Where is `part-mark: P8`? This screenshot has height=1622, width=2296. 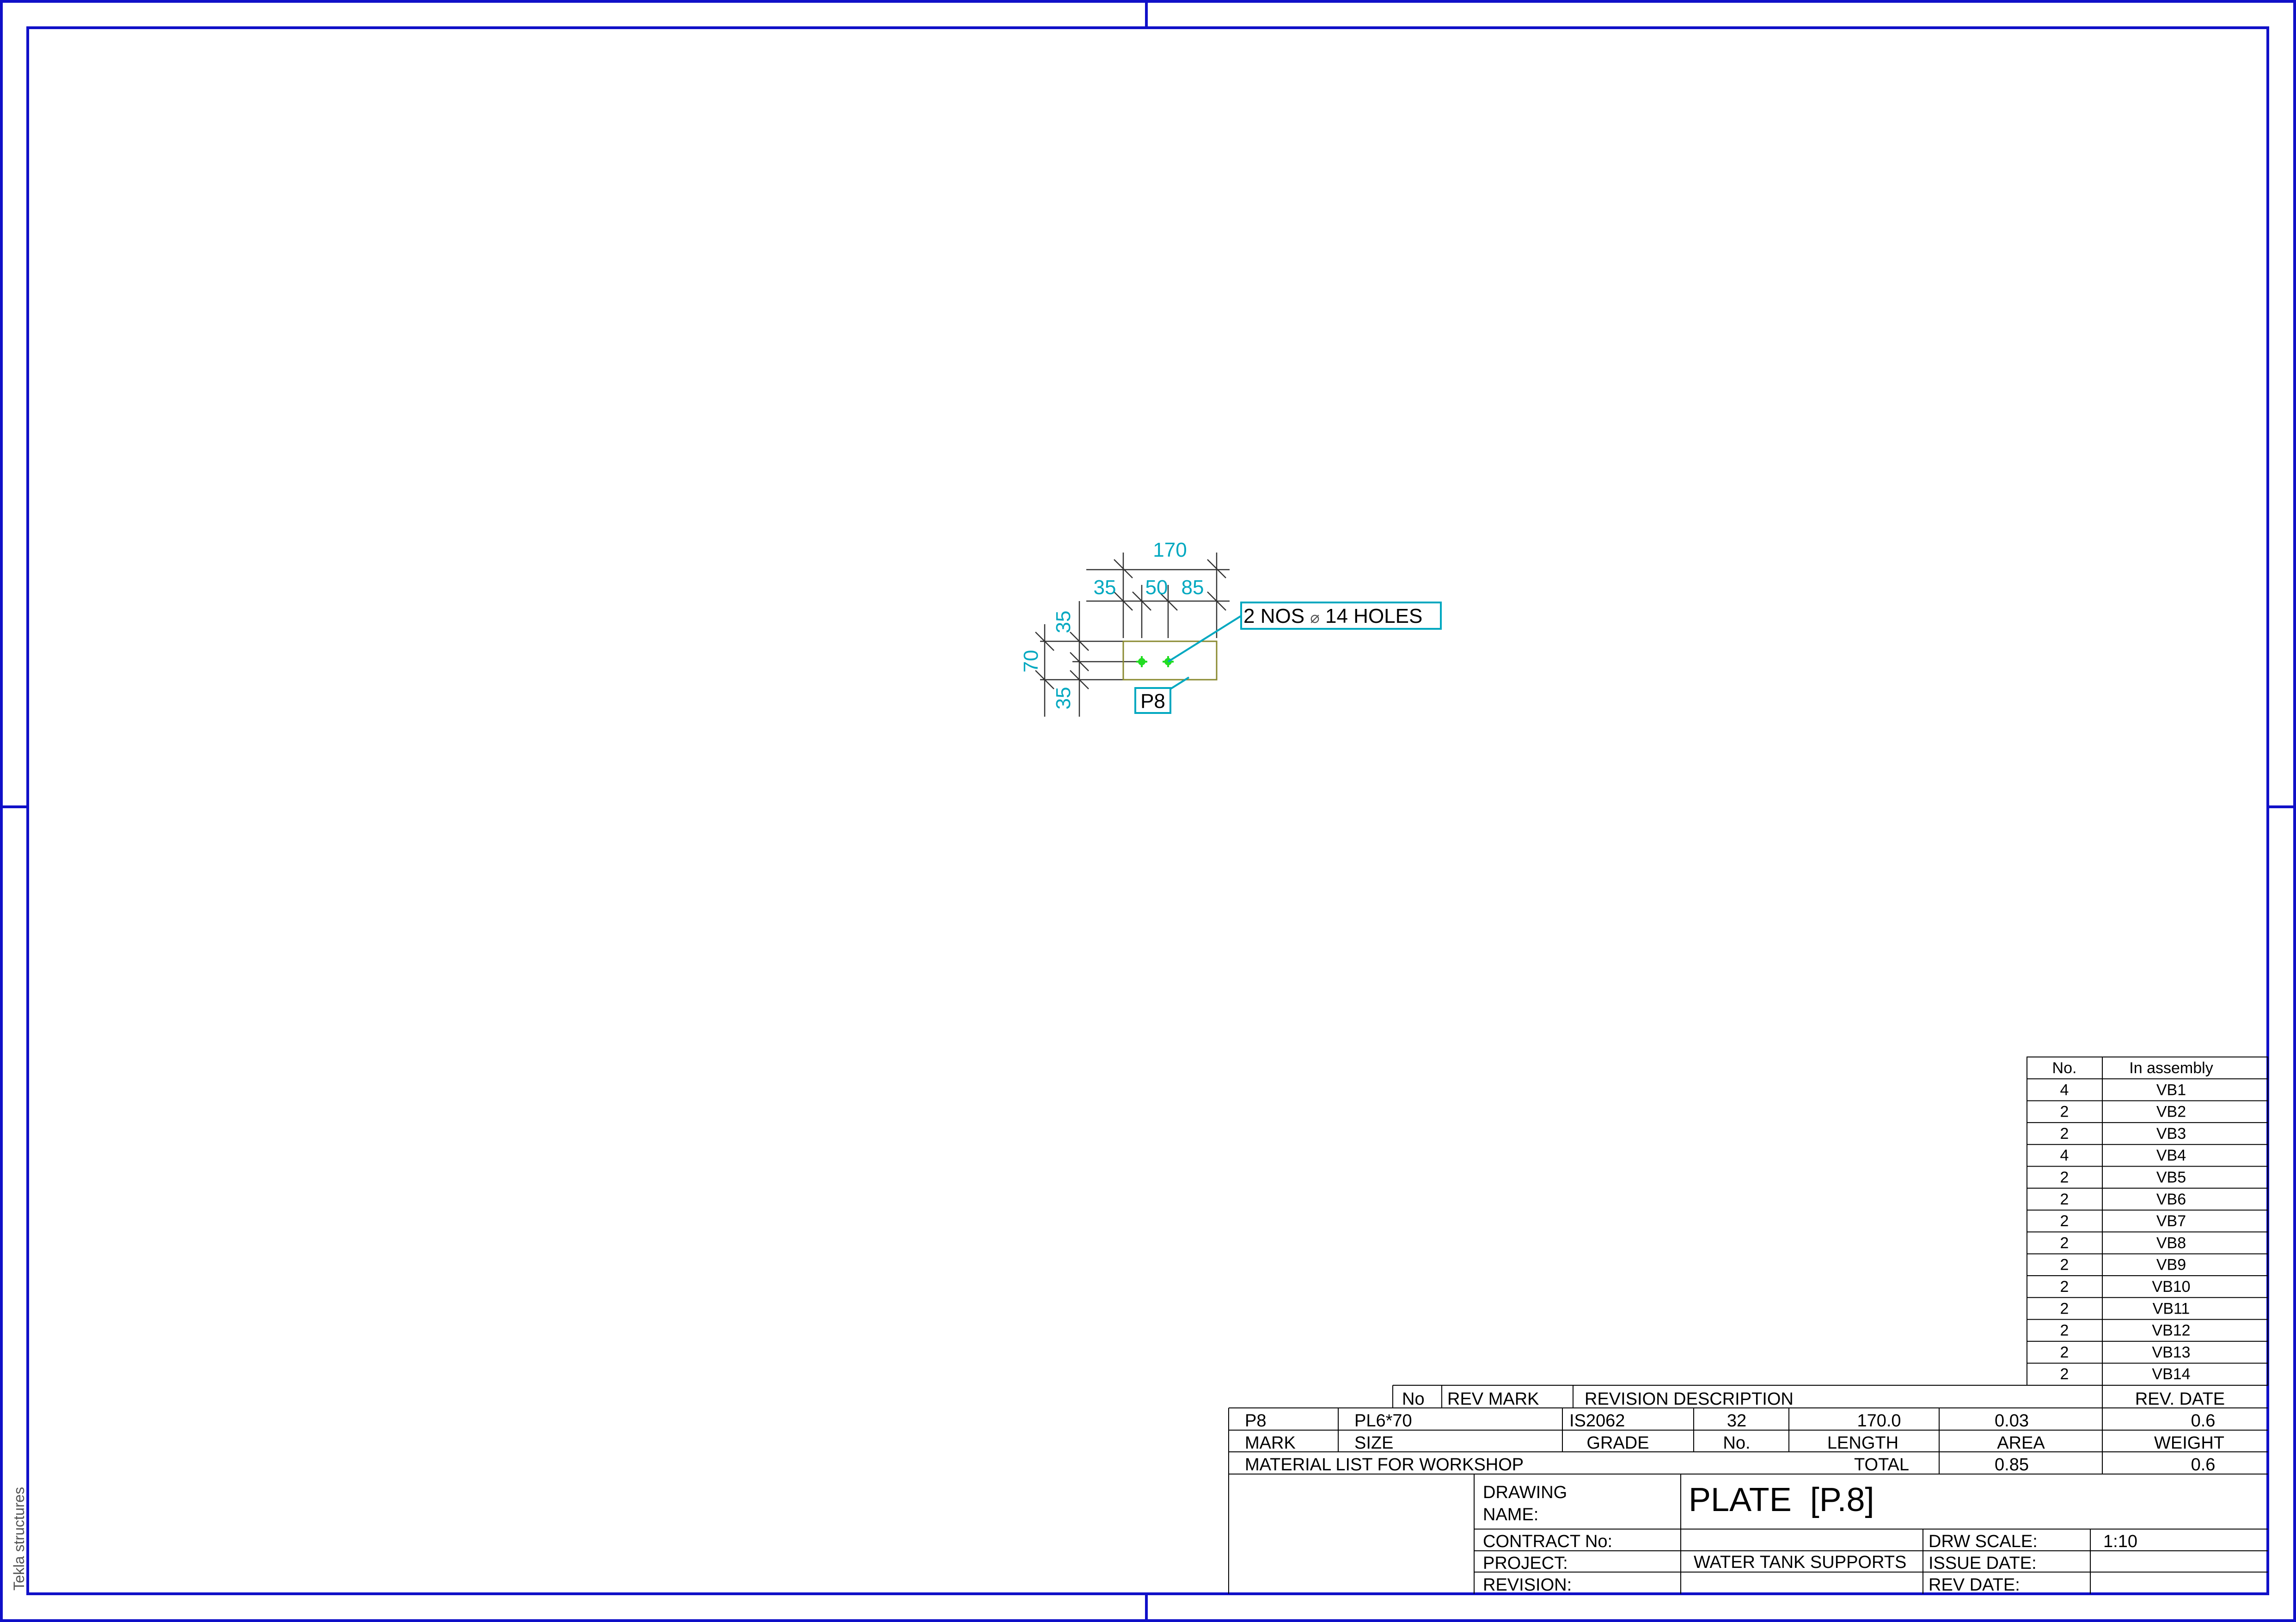 part-mark: P8 is located at coordinates (1152, 701).